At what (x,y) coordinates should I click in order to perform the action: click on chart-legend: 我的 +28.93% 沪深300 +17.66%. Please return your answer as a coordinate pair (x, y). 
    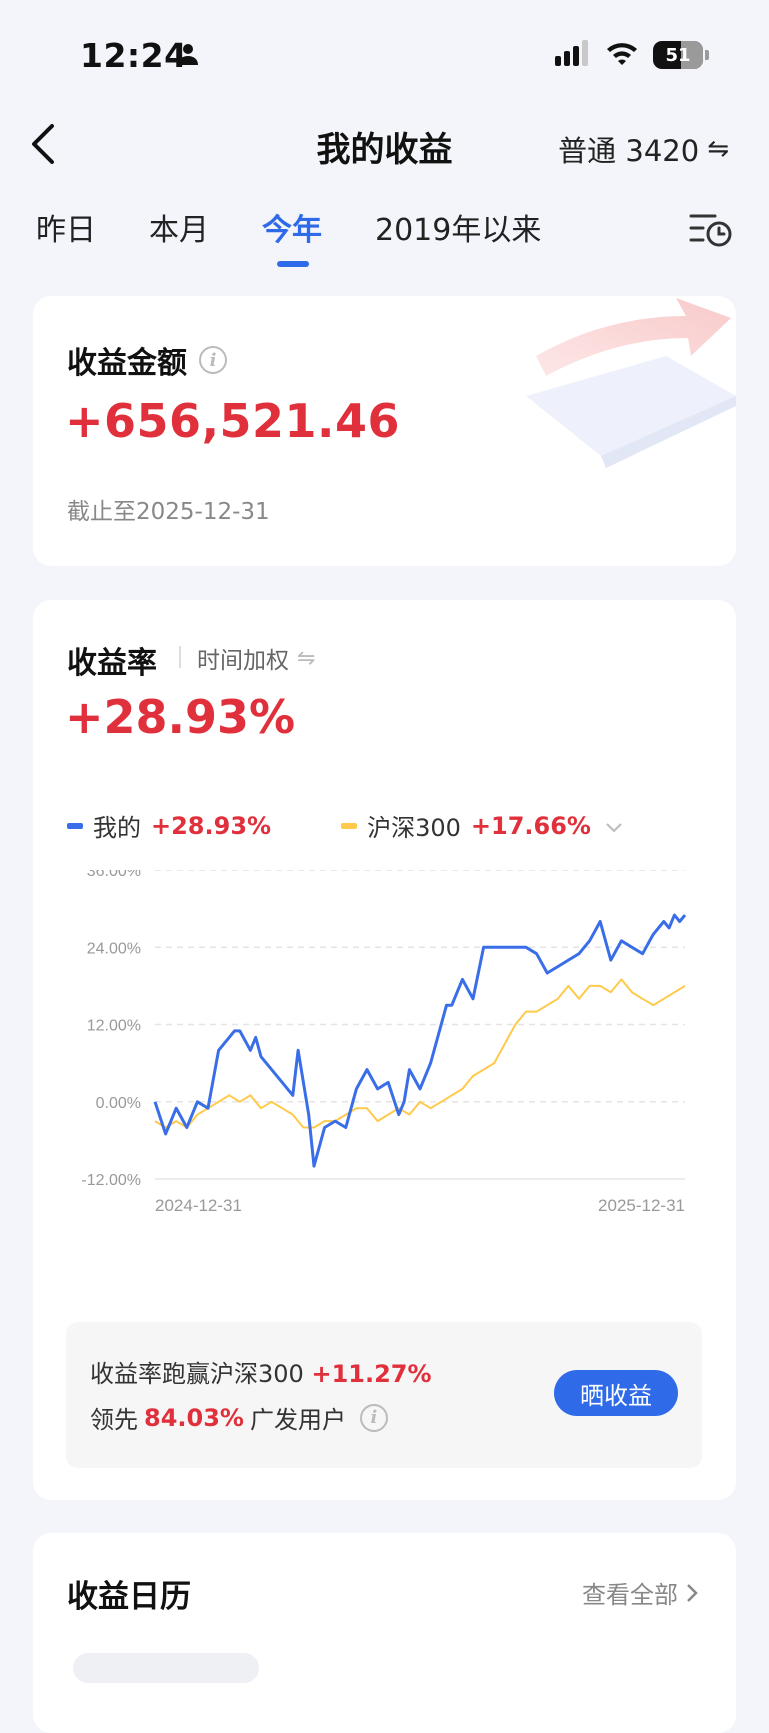
    Looking at the image, I should click on (345, 825).